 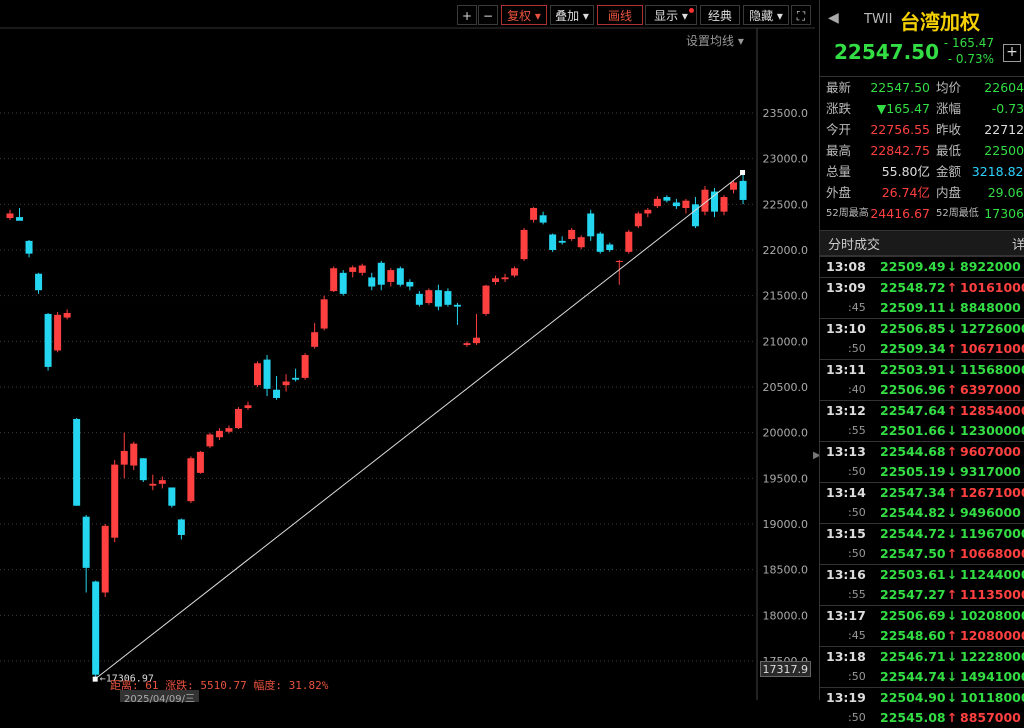 What do you see at coordinates (992, 656) in the screenshot?
I see `trade-volume: 12228000` at bounding box center [992, 656].